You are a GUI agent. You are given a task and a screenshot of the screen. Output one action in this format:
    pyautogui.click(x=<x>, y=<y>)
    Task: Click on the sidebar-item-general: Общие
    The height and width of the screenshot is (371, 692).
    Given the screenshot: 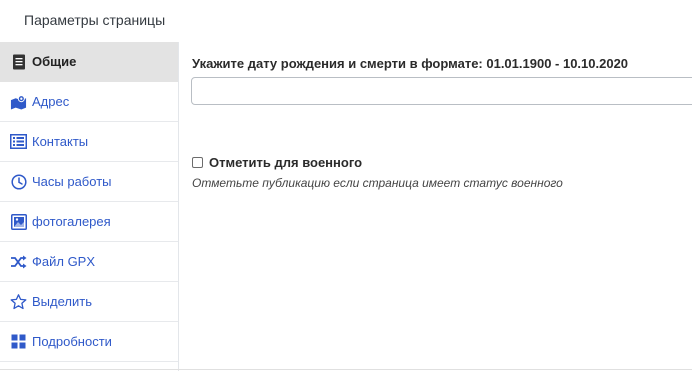 What is the action you would take?
    pyautogui.click(x=89, y=62)
    